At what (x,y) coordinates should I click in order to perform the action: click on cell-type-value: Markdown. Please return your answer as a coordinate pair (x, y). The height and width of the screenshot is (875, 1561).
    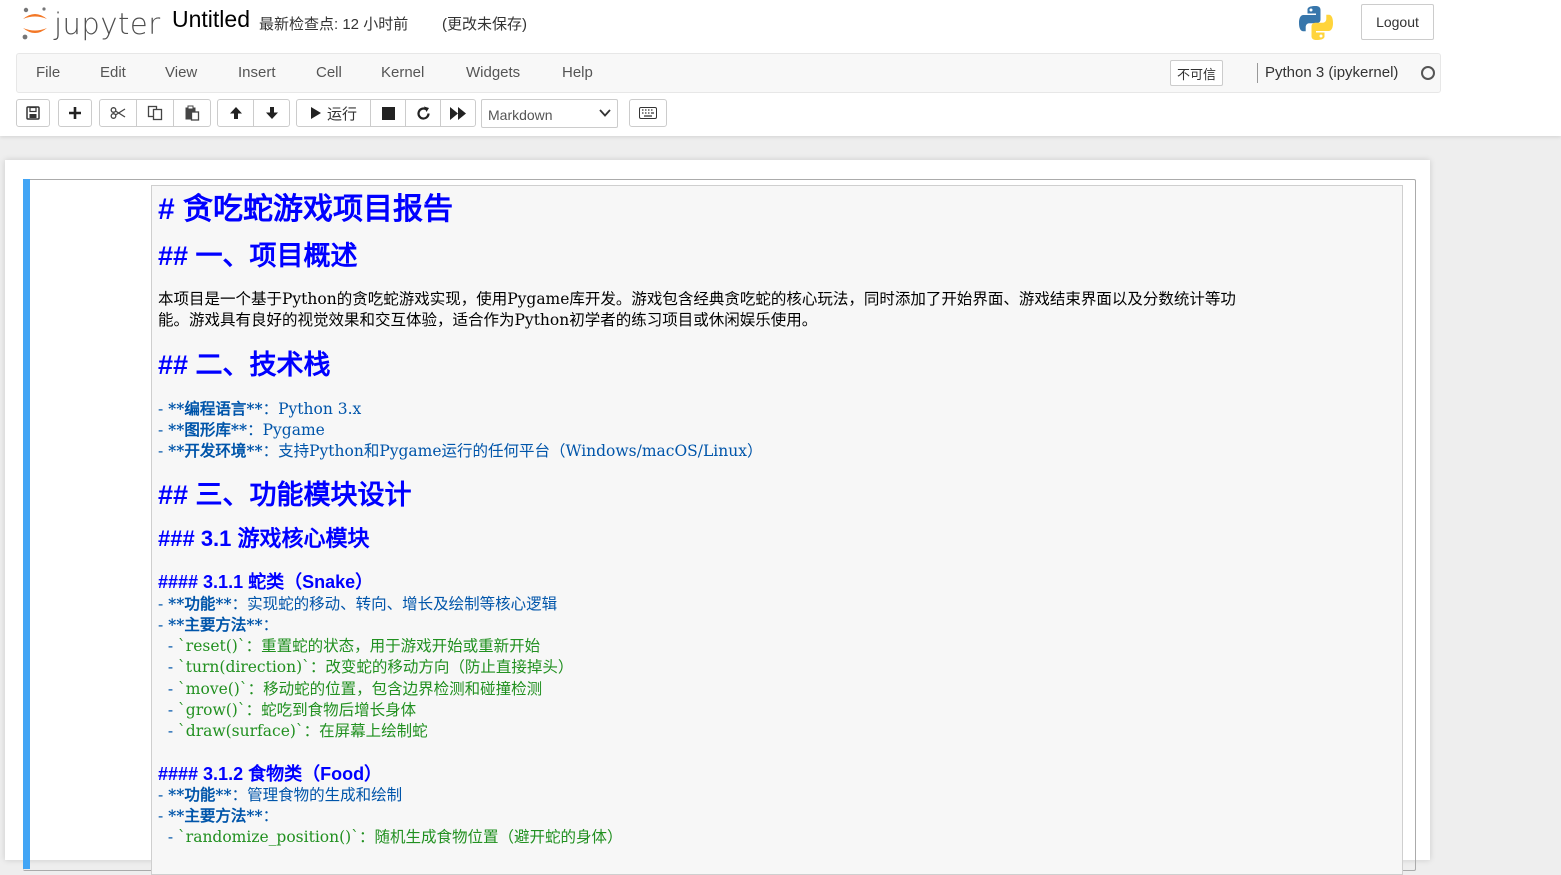
    Looking at the image, I should click on (520, 115).